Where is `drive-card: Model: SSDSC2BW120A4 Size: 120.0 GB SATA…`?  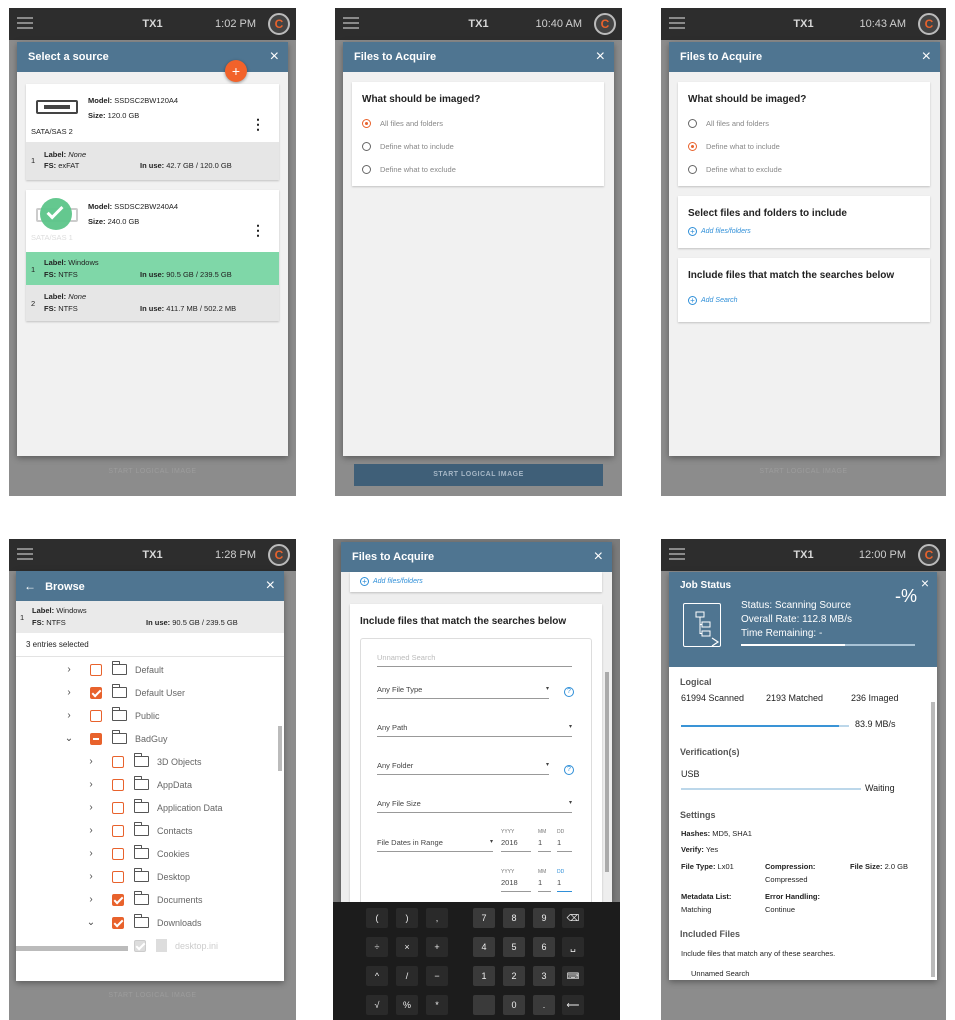 drive-card: Model: SSDSC2BW120A4 Size: 120.0 GB SATA… is located at coordinates (152, 132).